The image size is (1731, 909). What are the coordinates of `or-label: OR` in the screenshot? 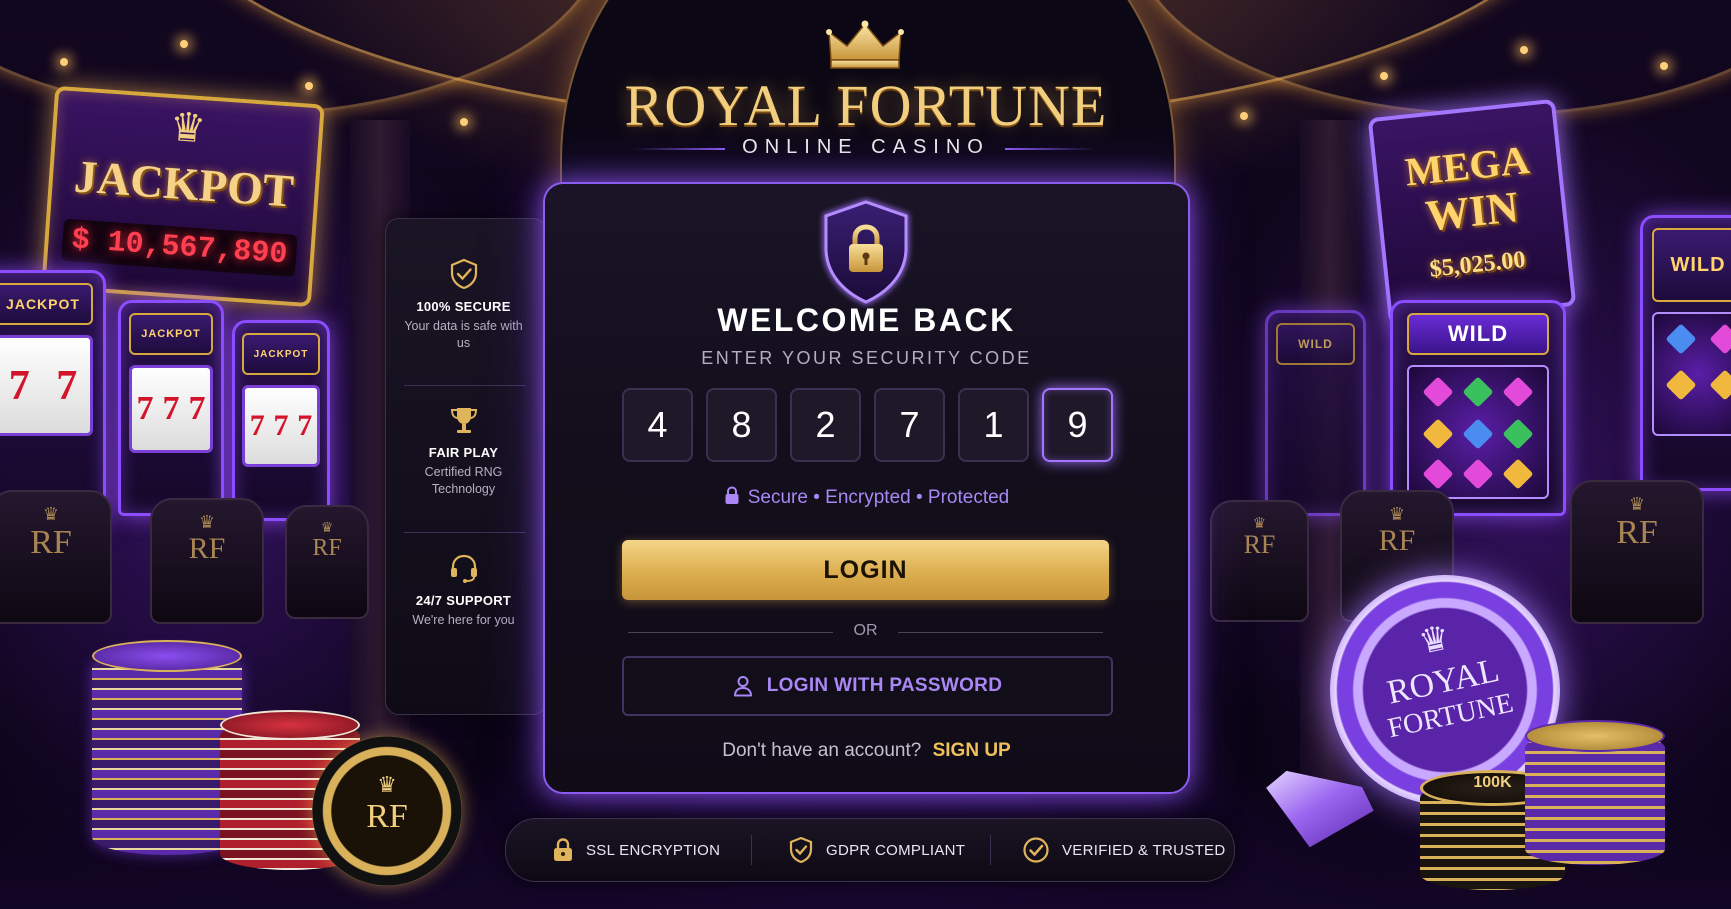 It's located at (865, 630).